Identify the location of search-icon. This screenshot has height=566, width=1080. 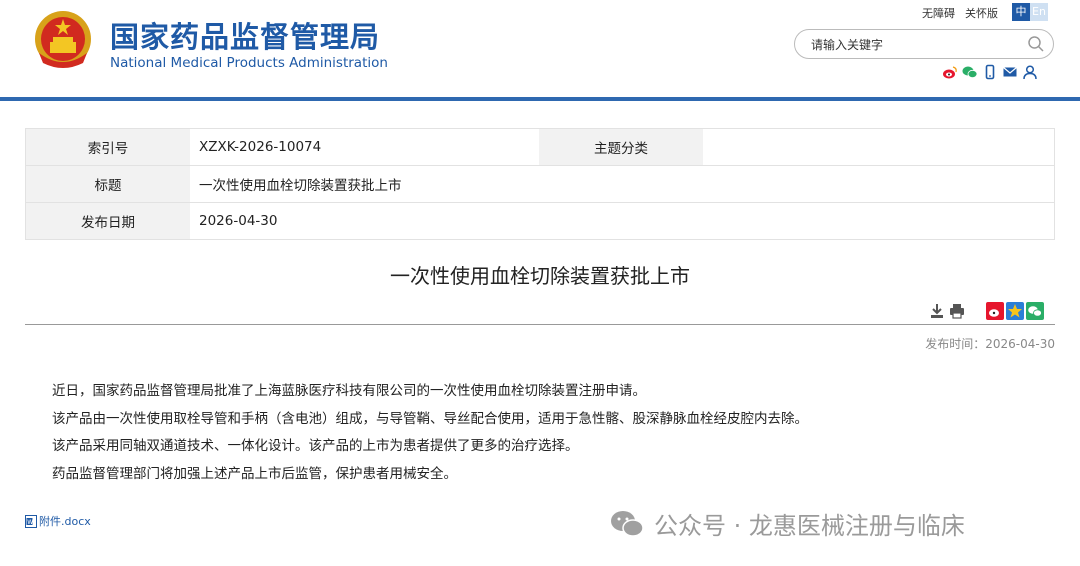
(1036, 44).